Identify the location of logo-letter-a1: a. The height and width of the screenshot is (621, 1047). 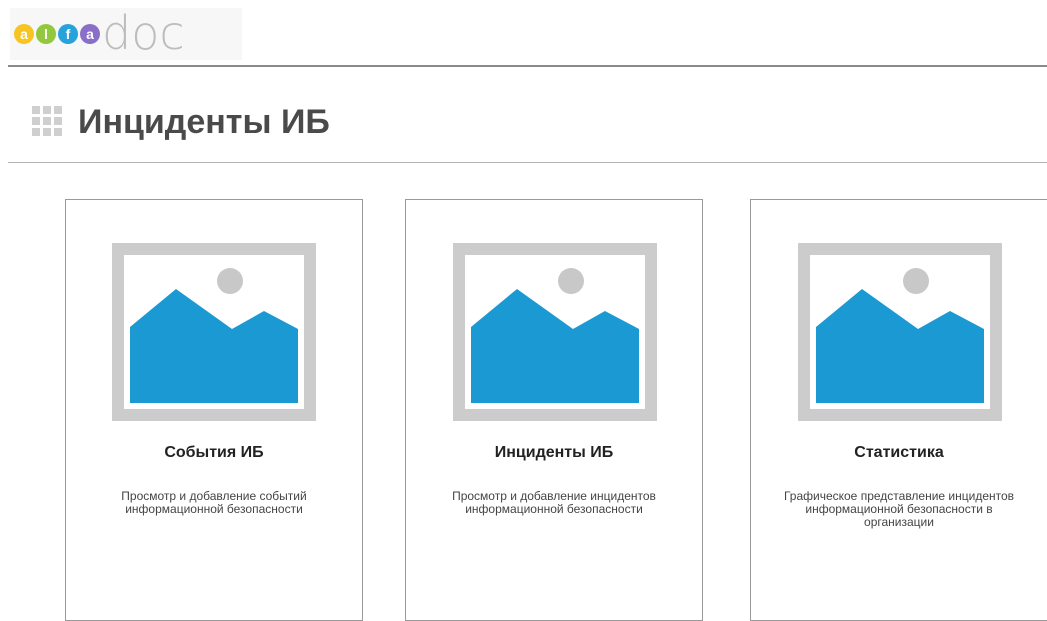
(24, 34).